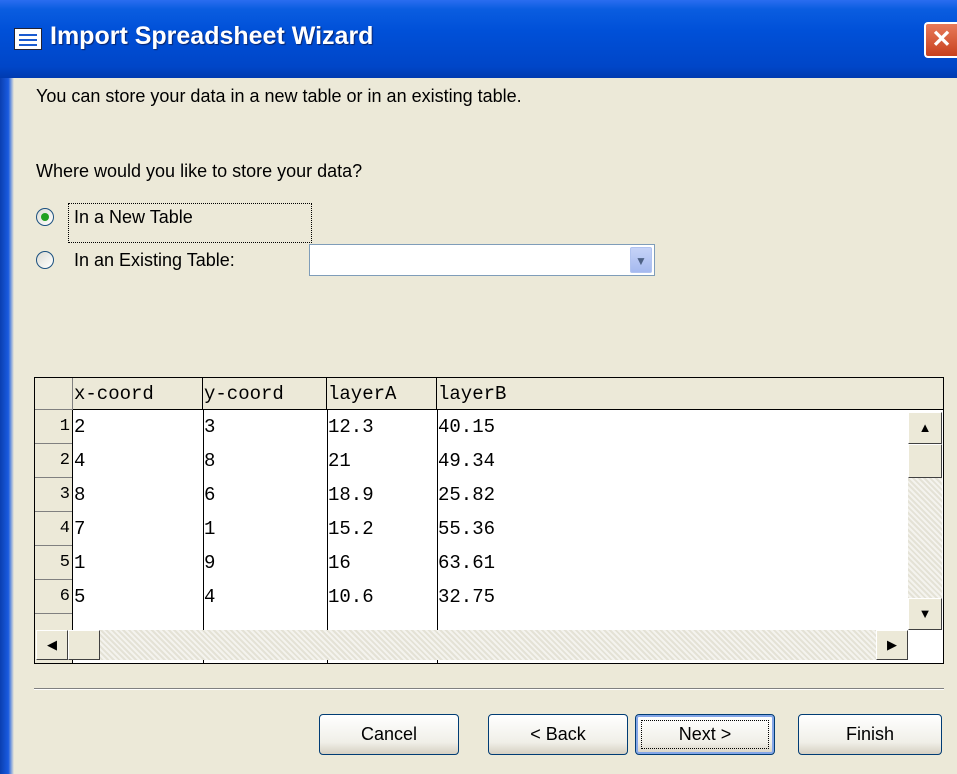 The height and width of the screenshot is (774, 957). I want to click on row-number-column: 1 2 3 4 5 6, so click(54, 536).